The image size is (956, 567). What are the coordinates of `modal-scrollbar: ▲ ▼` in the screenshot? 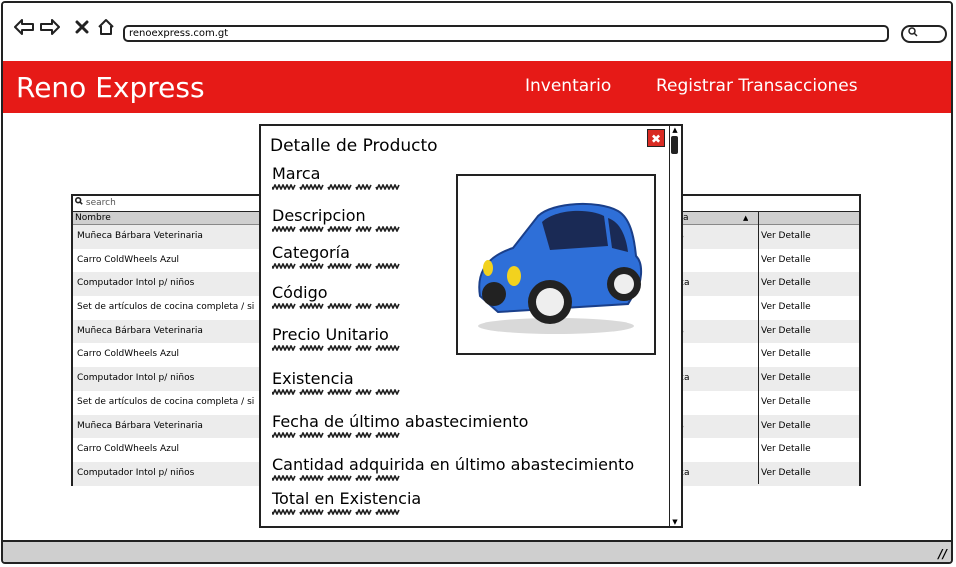 It's located at (675, 326).